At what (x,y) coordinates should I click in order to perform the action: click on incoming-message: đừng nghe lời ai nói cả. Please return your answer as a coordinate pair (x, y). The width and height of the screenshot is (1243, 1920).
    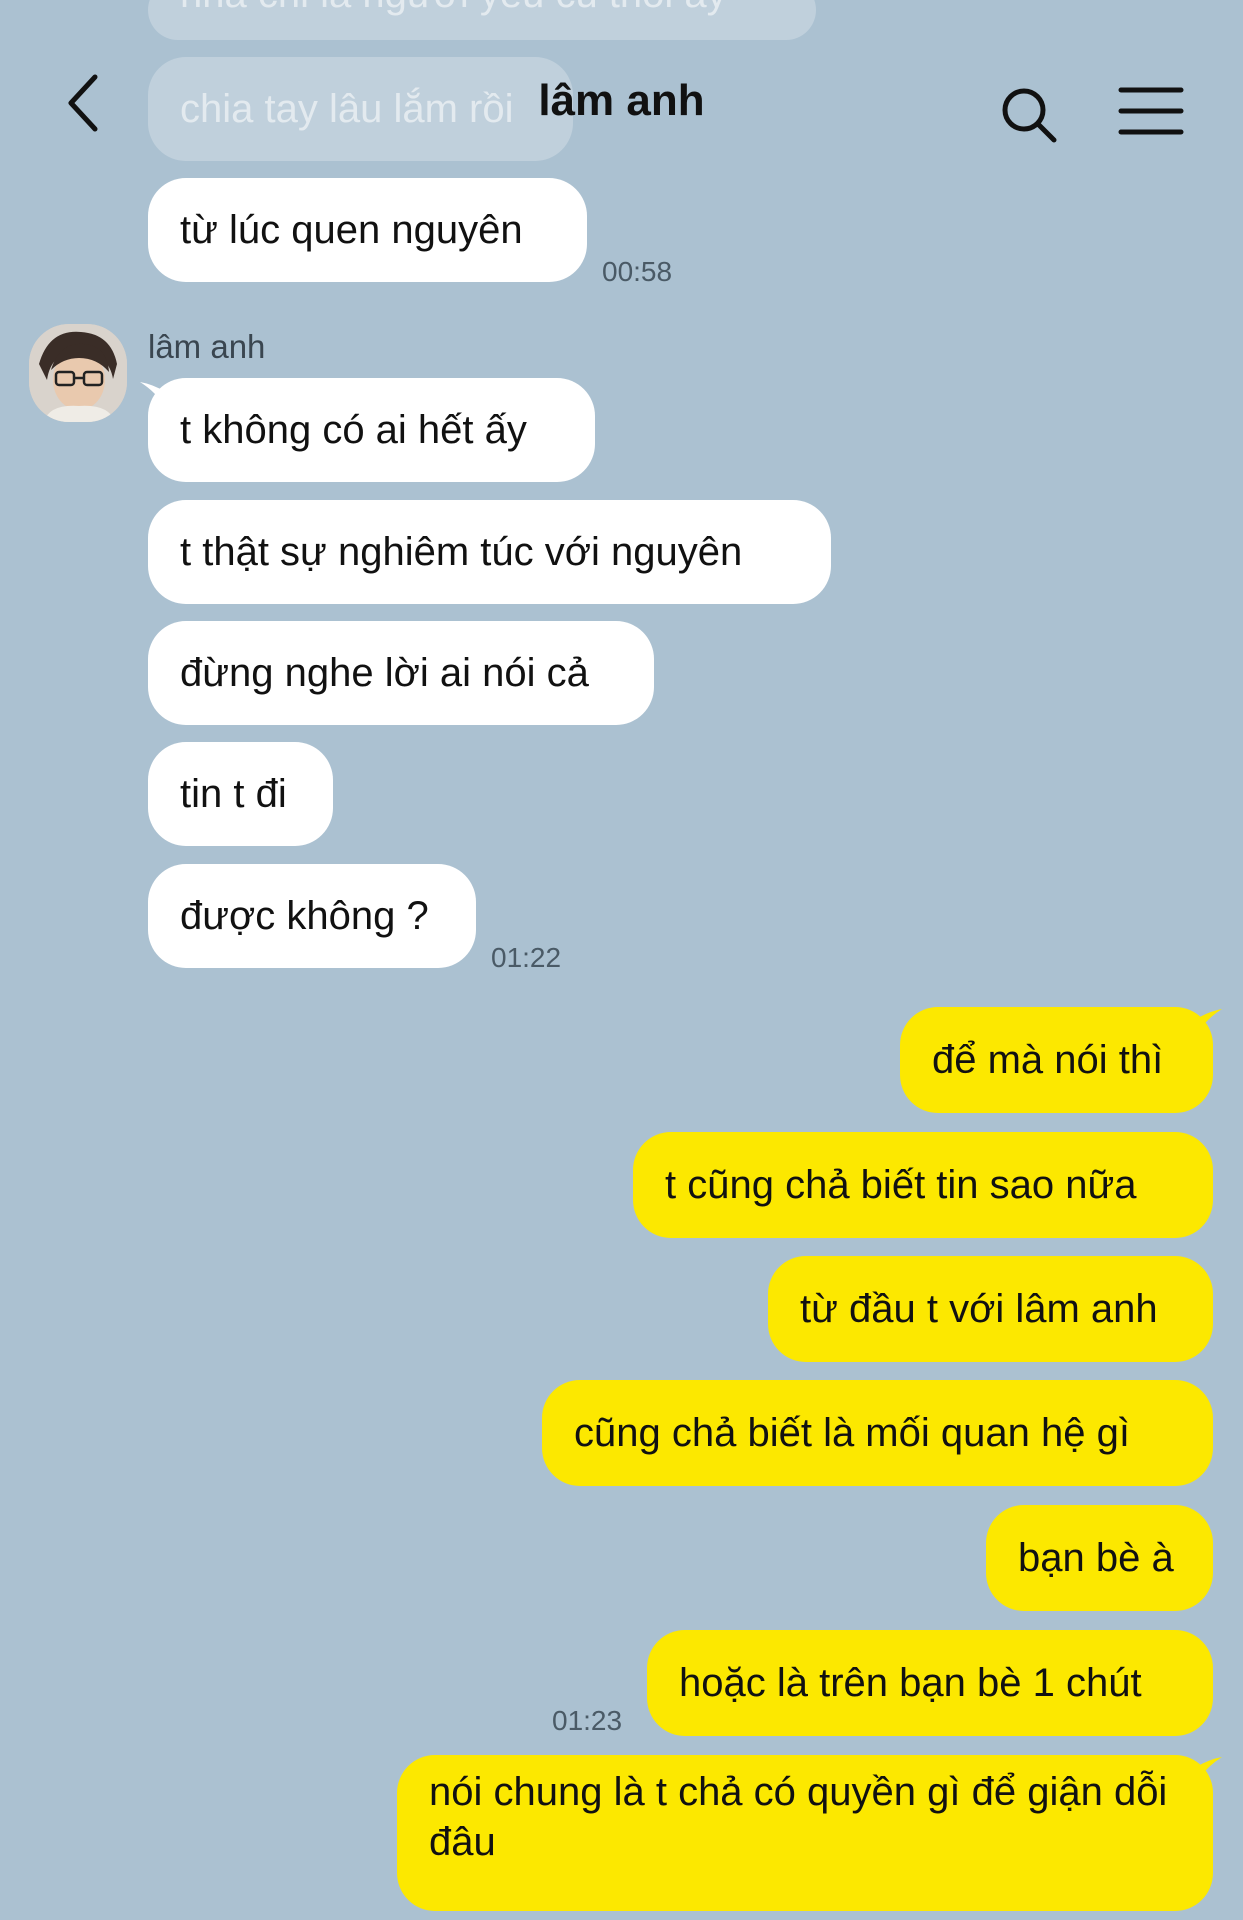
    Looking at the image, I should click on (401, 673).